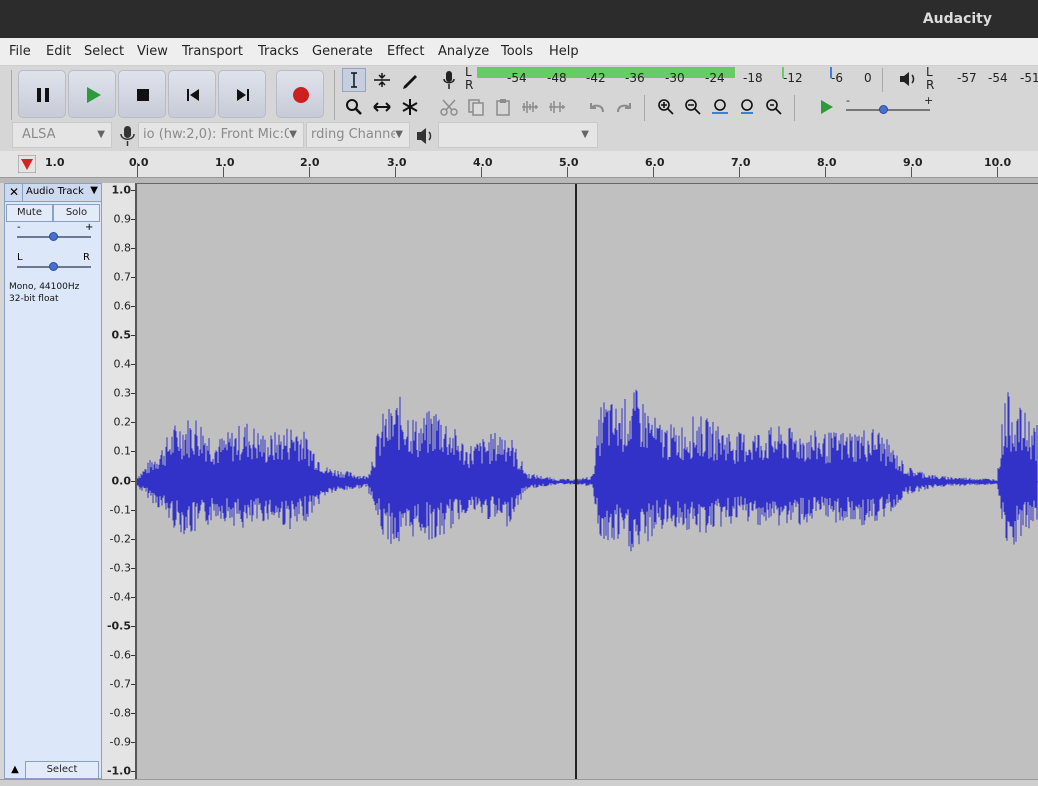 The width and height of the screenshot is (1038, 786). What do you see at coordinates (152, 51) in the screenshot?
I see `menu-view: View` at bounding box center [152, 51].